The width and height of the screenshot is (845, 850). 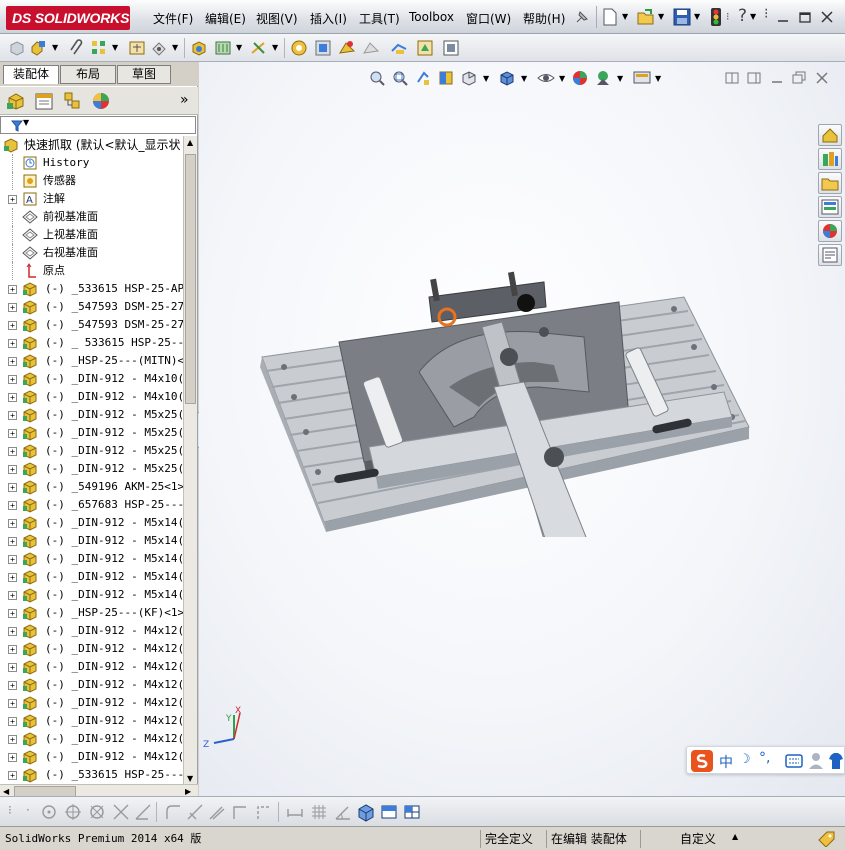 What do you see at coordinates (91, 361) in the screenshot?
I see `tree-item: + (-) _HSP-25---(MITN)<1>` at bounding box center [91, 361].